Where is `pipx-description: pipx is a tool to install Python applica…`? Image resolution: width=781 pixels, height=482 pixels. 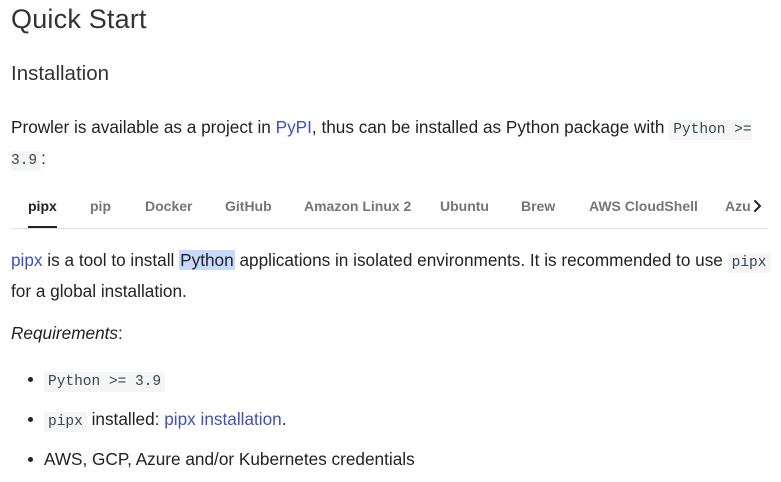 pipx-description: pipx is a tool to install Python applica… is located at coordinates (391, 275).